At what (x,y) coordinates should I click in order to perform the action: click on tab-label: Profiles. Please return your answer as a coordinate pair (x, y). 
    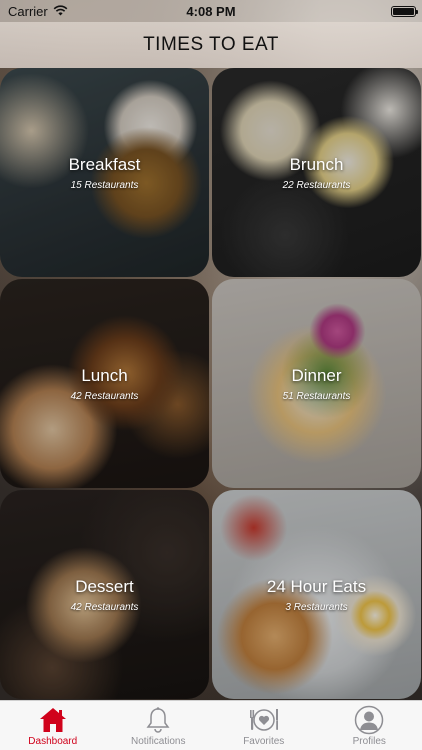
    Looking at the image, I should click on (369, 741).